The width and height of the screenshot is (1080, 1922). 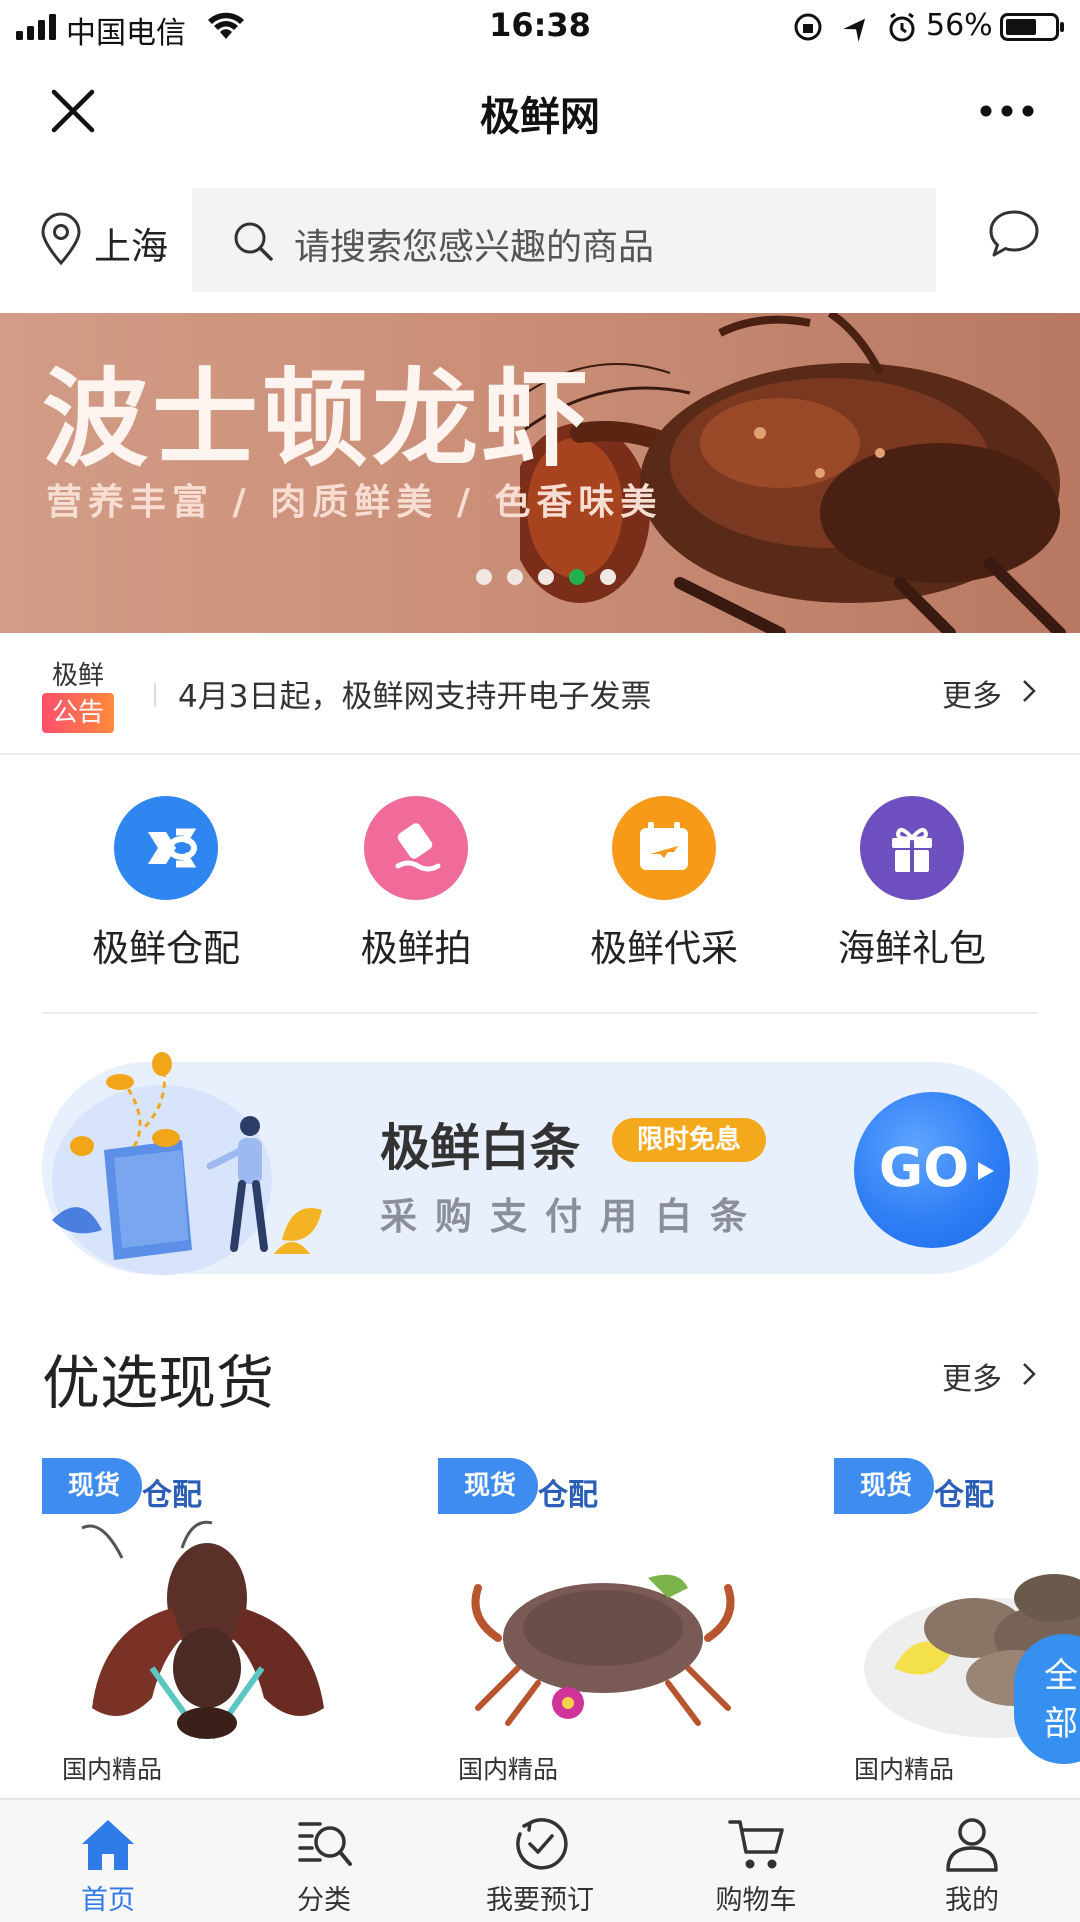 What do you see at coordinates (603, 1650) in the screenshot?
I see `crab-product-image` at bounding box center [603, 1650].